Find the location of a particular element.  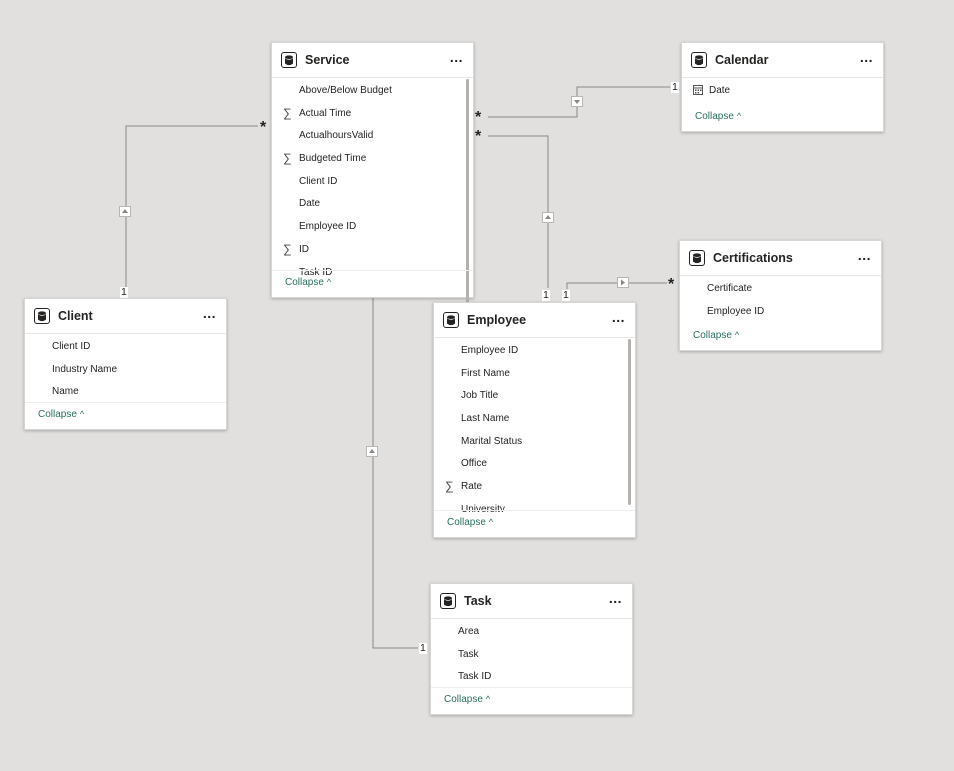

field-row: Last Name is located at coordinates (534, 419).